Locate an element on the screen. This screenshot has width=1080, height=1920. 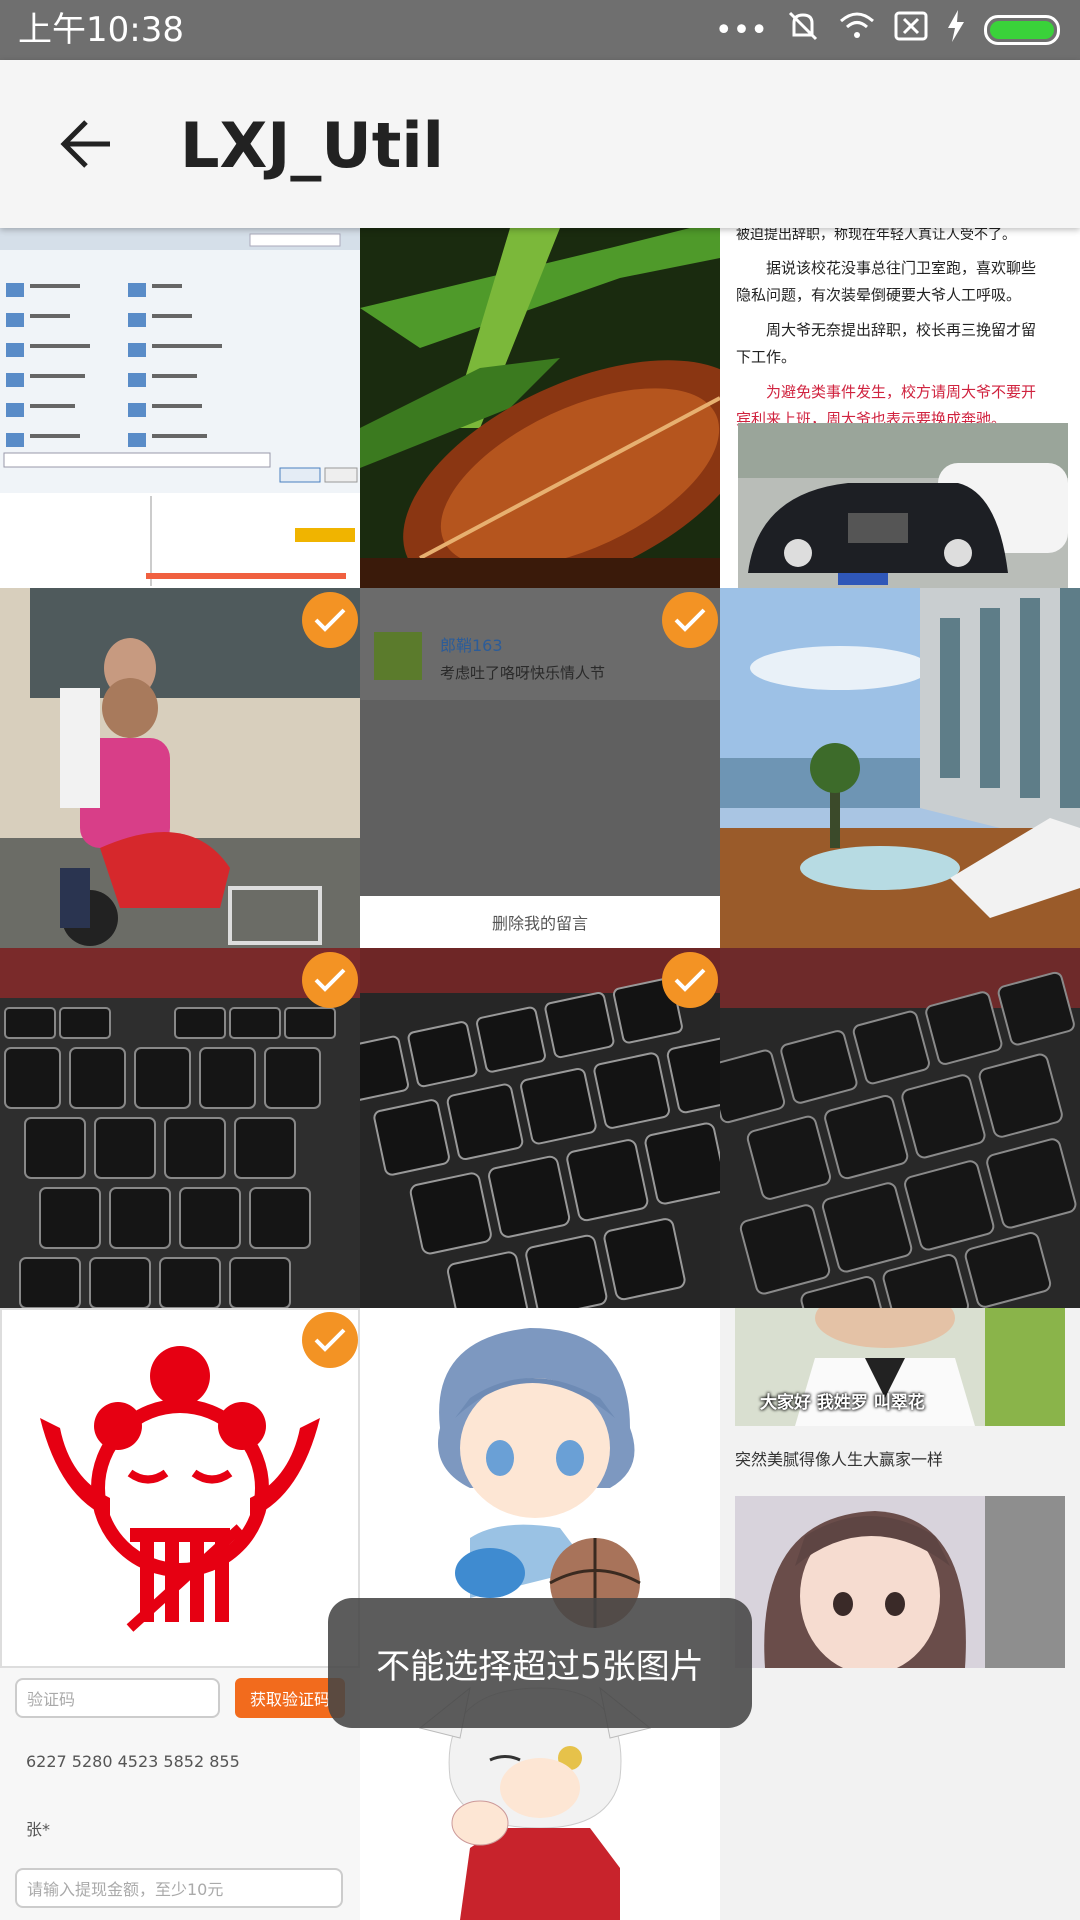
status-bar: 上午10:38 ••• is located at coordinates (540, 30).